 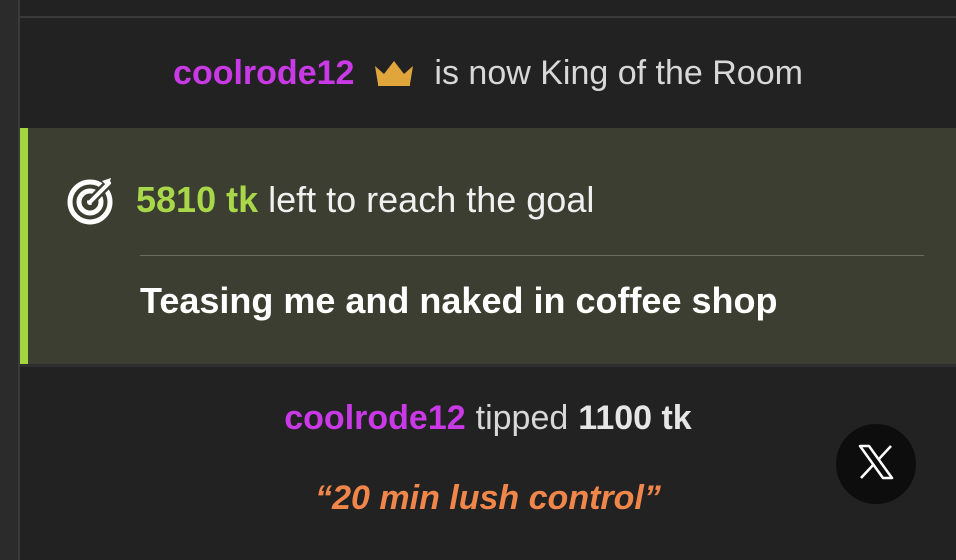 I want to click on tip-message: “20 min lush control”, so click(x=488, y=497).